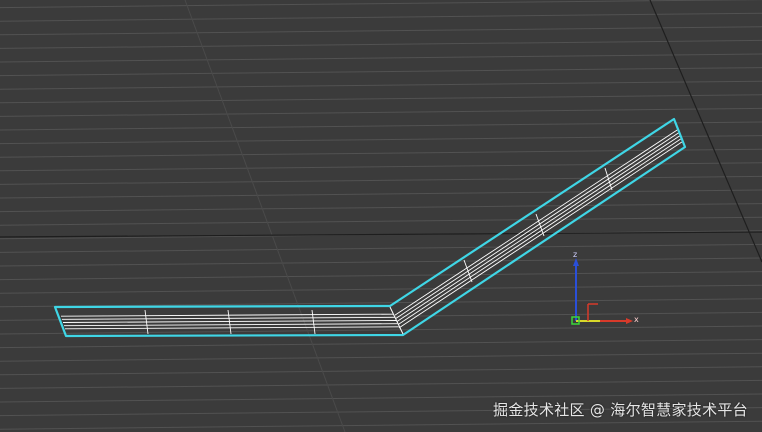  What do you see at coordinates (620, 410) in the screenshot?
I see `watermark: 掘金技术社区 @ 海尔智慧家技术平台` at bounding box center [620, 410].